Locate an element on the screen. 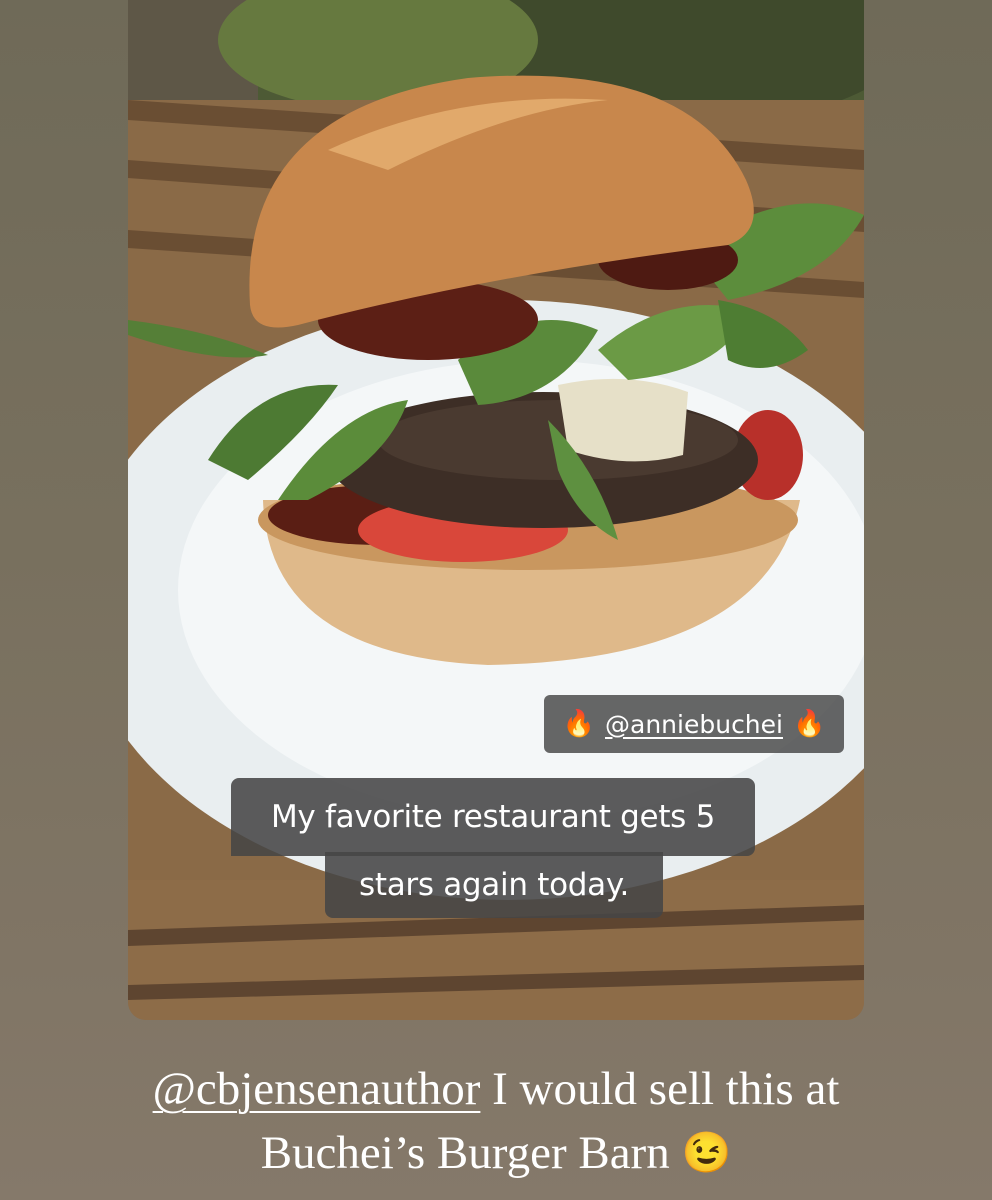 The image size is (992, 1200). comment-line-1: @cbjensenauthor I would sell this at is located at coordinates (496, 1089).